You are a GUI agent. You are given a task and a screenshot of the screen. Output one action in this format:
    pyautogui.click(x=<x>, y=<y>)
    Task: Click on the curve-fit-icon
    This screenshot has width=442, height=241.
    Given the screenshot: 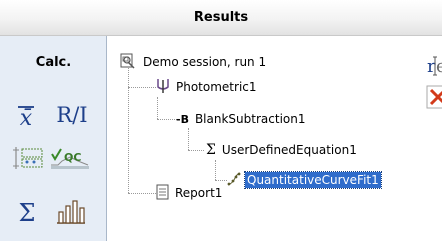 What is the action you would take?
    pyautogui.click(x=234, y=180)
    